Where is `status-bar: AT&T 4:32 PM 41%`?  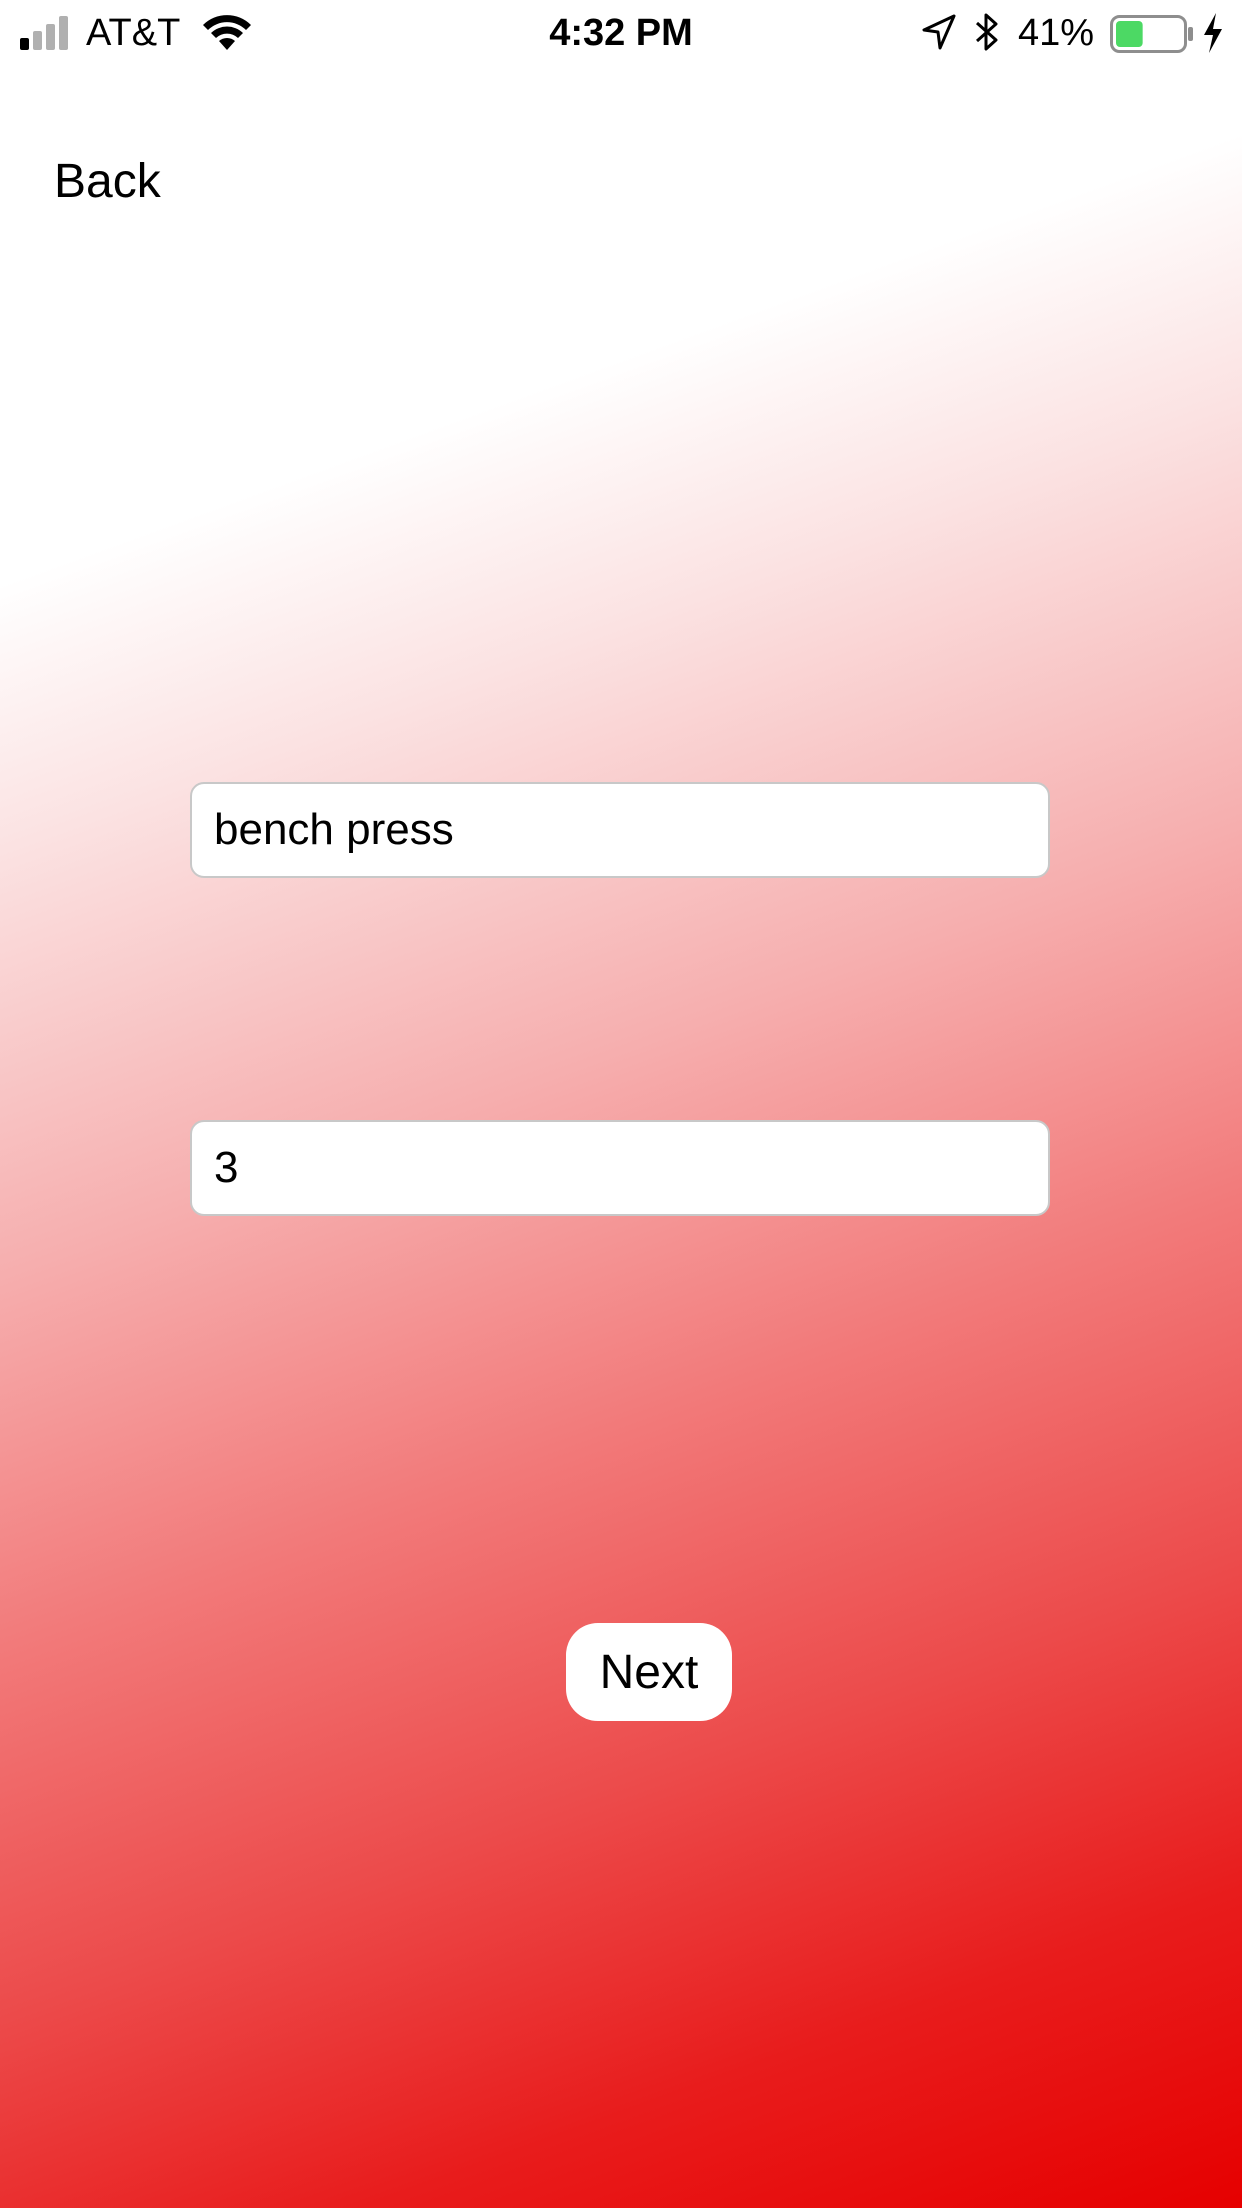
status-bar: AT&T 4:32 PM 41% is located at coordinates (621, 33).